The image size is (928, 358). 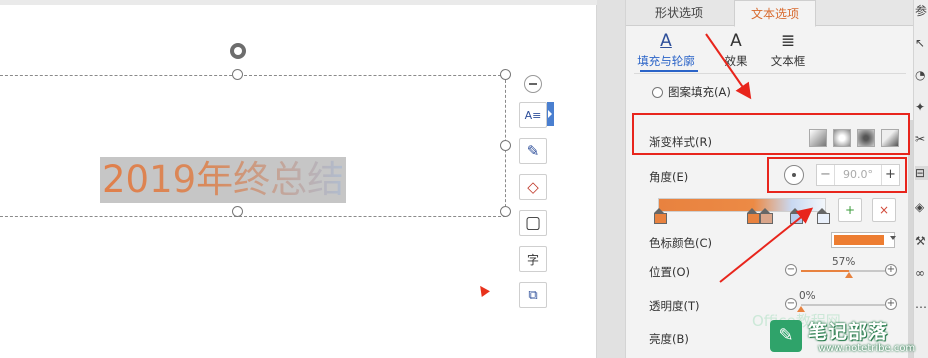 What do you see at coordinates (796, 216) in the screenshot?
I see `gradient-stop-selected` at bounding box center [796, 216].